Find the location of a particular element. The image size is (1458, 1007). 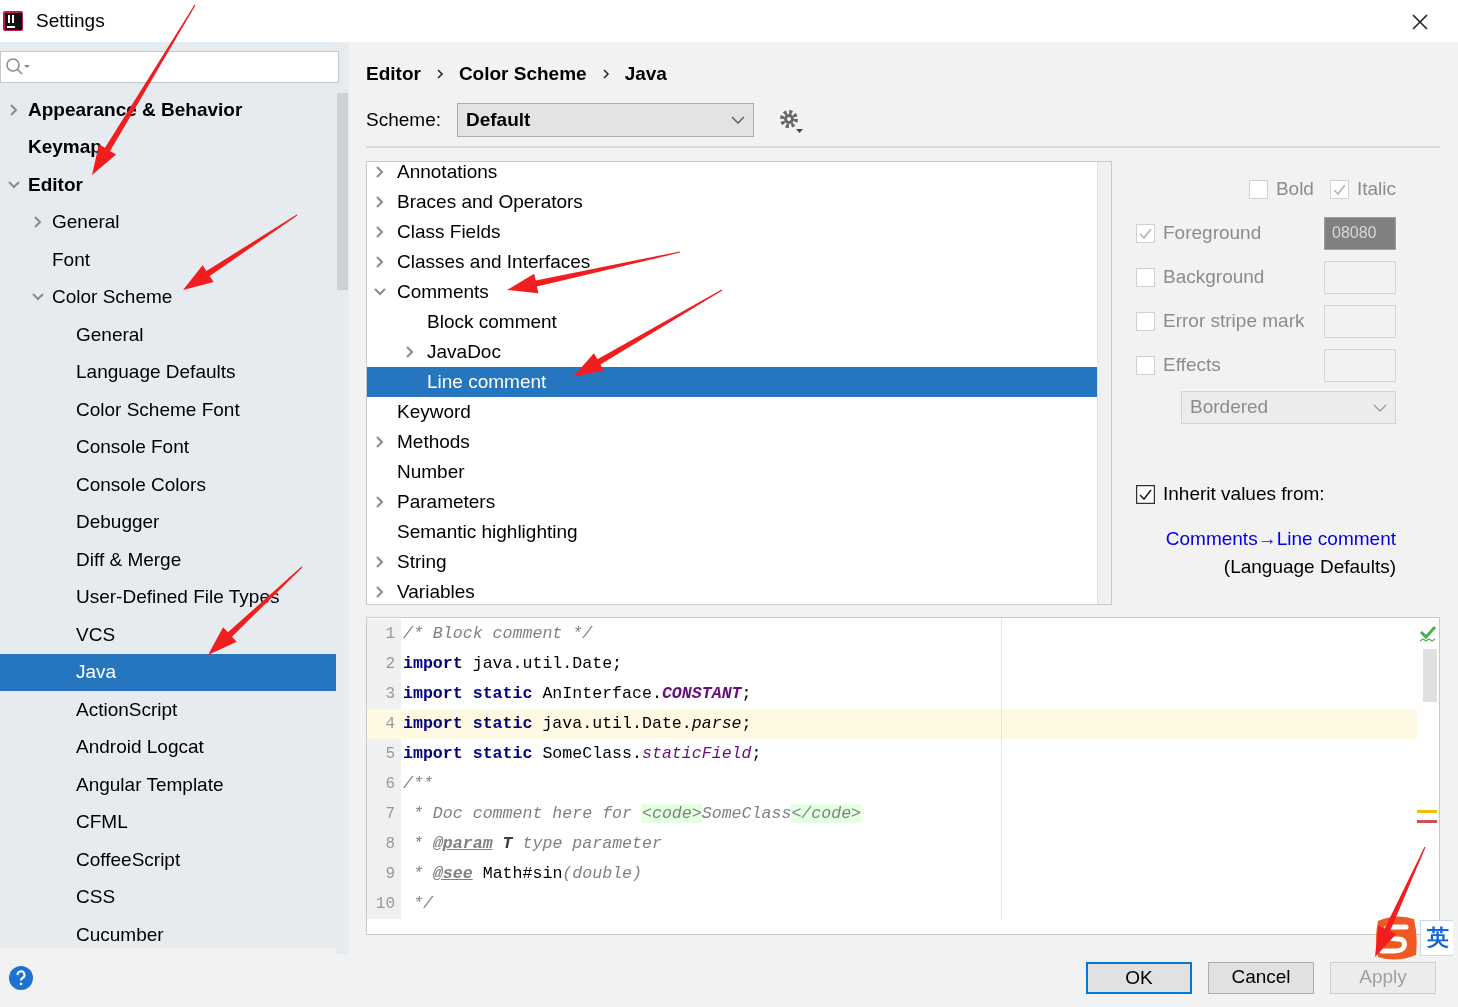

tree-item: Java is located at coordinates (168, 672).